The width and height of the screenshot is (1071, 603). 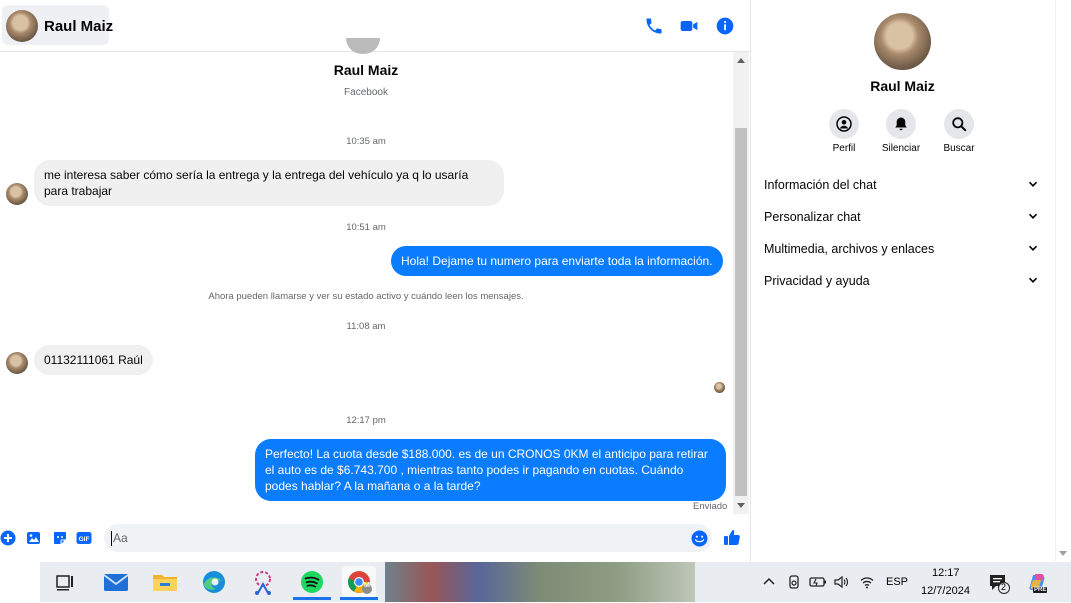 What do you see at coordinates (1040, 590) in the screenshot?
I see `copilot-preview-badge: PRE` at bounding box center [1040, 590].